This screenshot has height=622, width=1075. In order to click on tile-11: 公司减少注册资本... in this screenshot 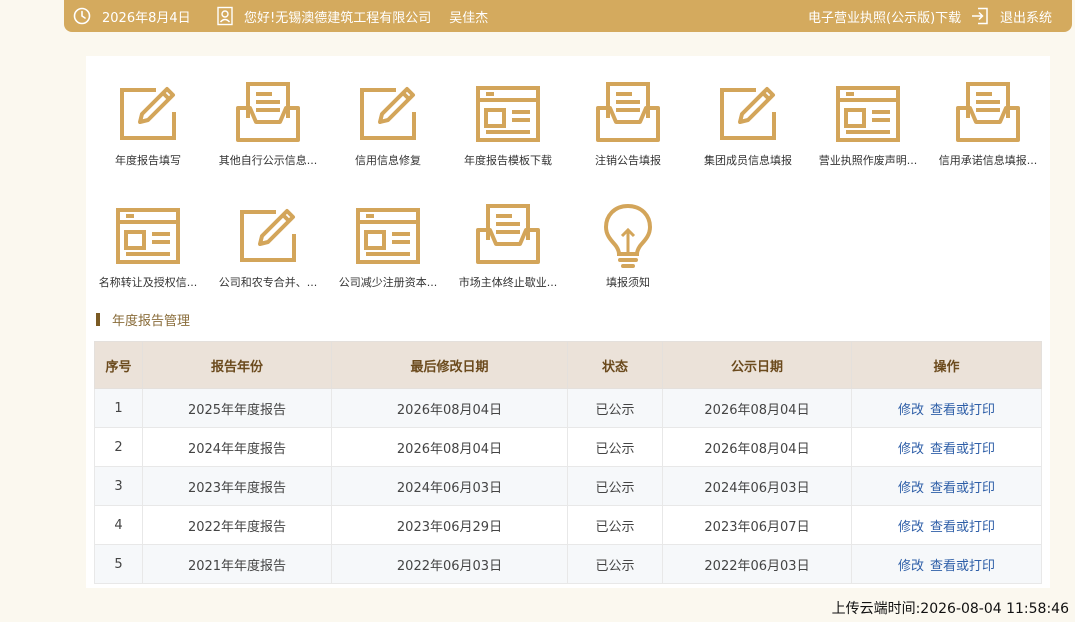, I will do `click(388, 255)`.